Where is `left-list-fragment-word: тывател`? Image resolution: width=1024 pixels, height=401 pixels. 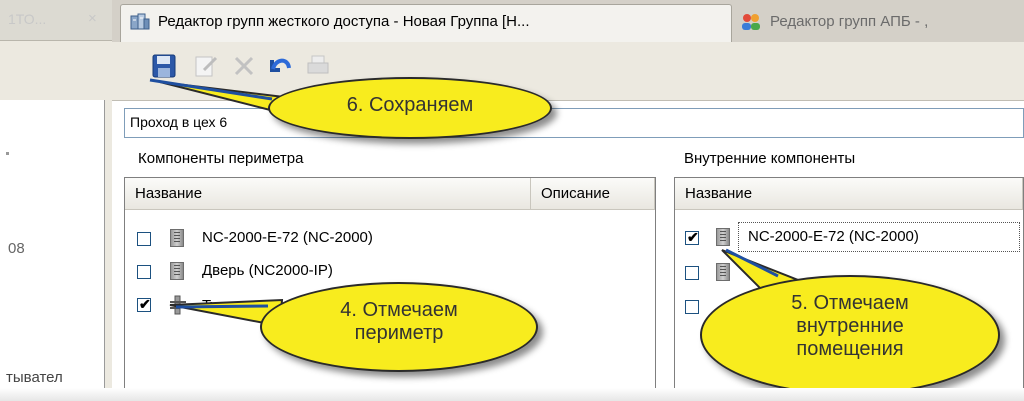 left-list-fragment-word: тывател is located at coordinates (34, 377).